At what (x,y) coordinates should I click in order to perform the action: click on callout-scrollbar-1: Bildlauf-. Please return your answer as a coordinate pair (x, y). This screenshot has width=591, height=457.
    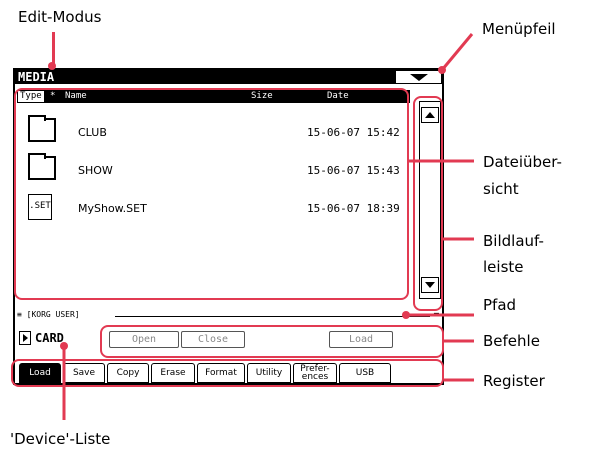
    Looking at the image, I should click on (513, 241).